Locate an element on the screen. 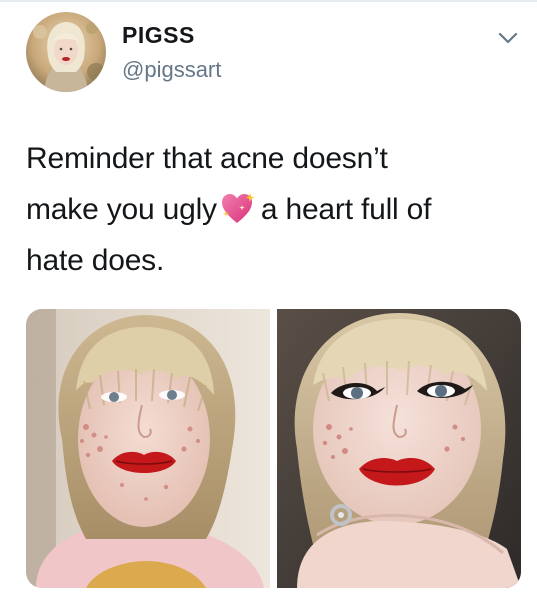  avatar is located at coordinates (66, 52).